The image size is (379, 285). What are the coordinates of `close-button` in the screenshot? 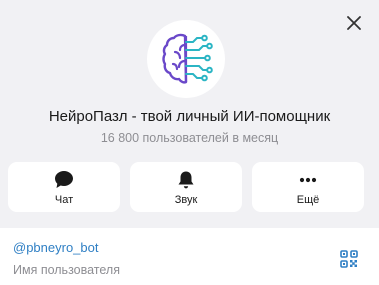 It's located at (354, 23).